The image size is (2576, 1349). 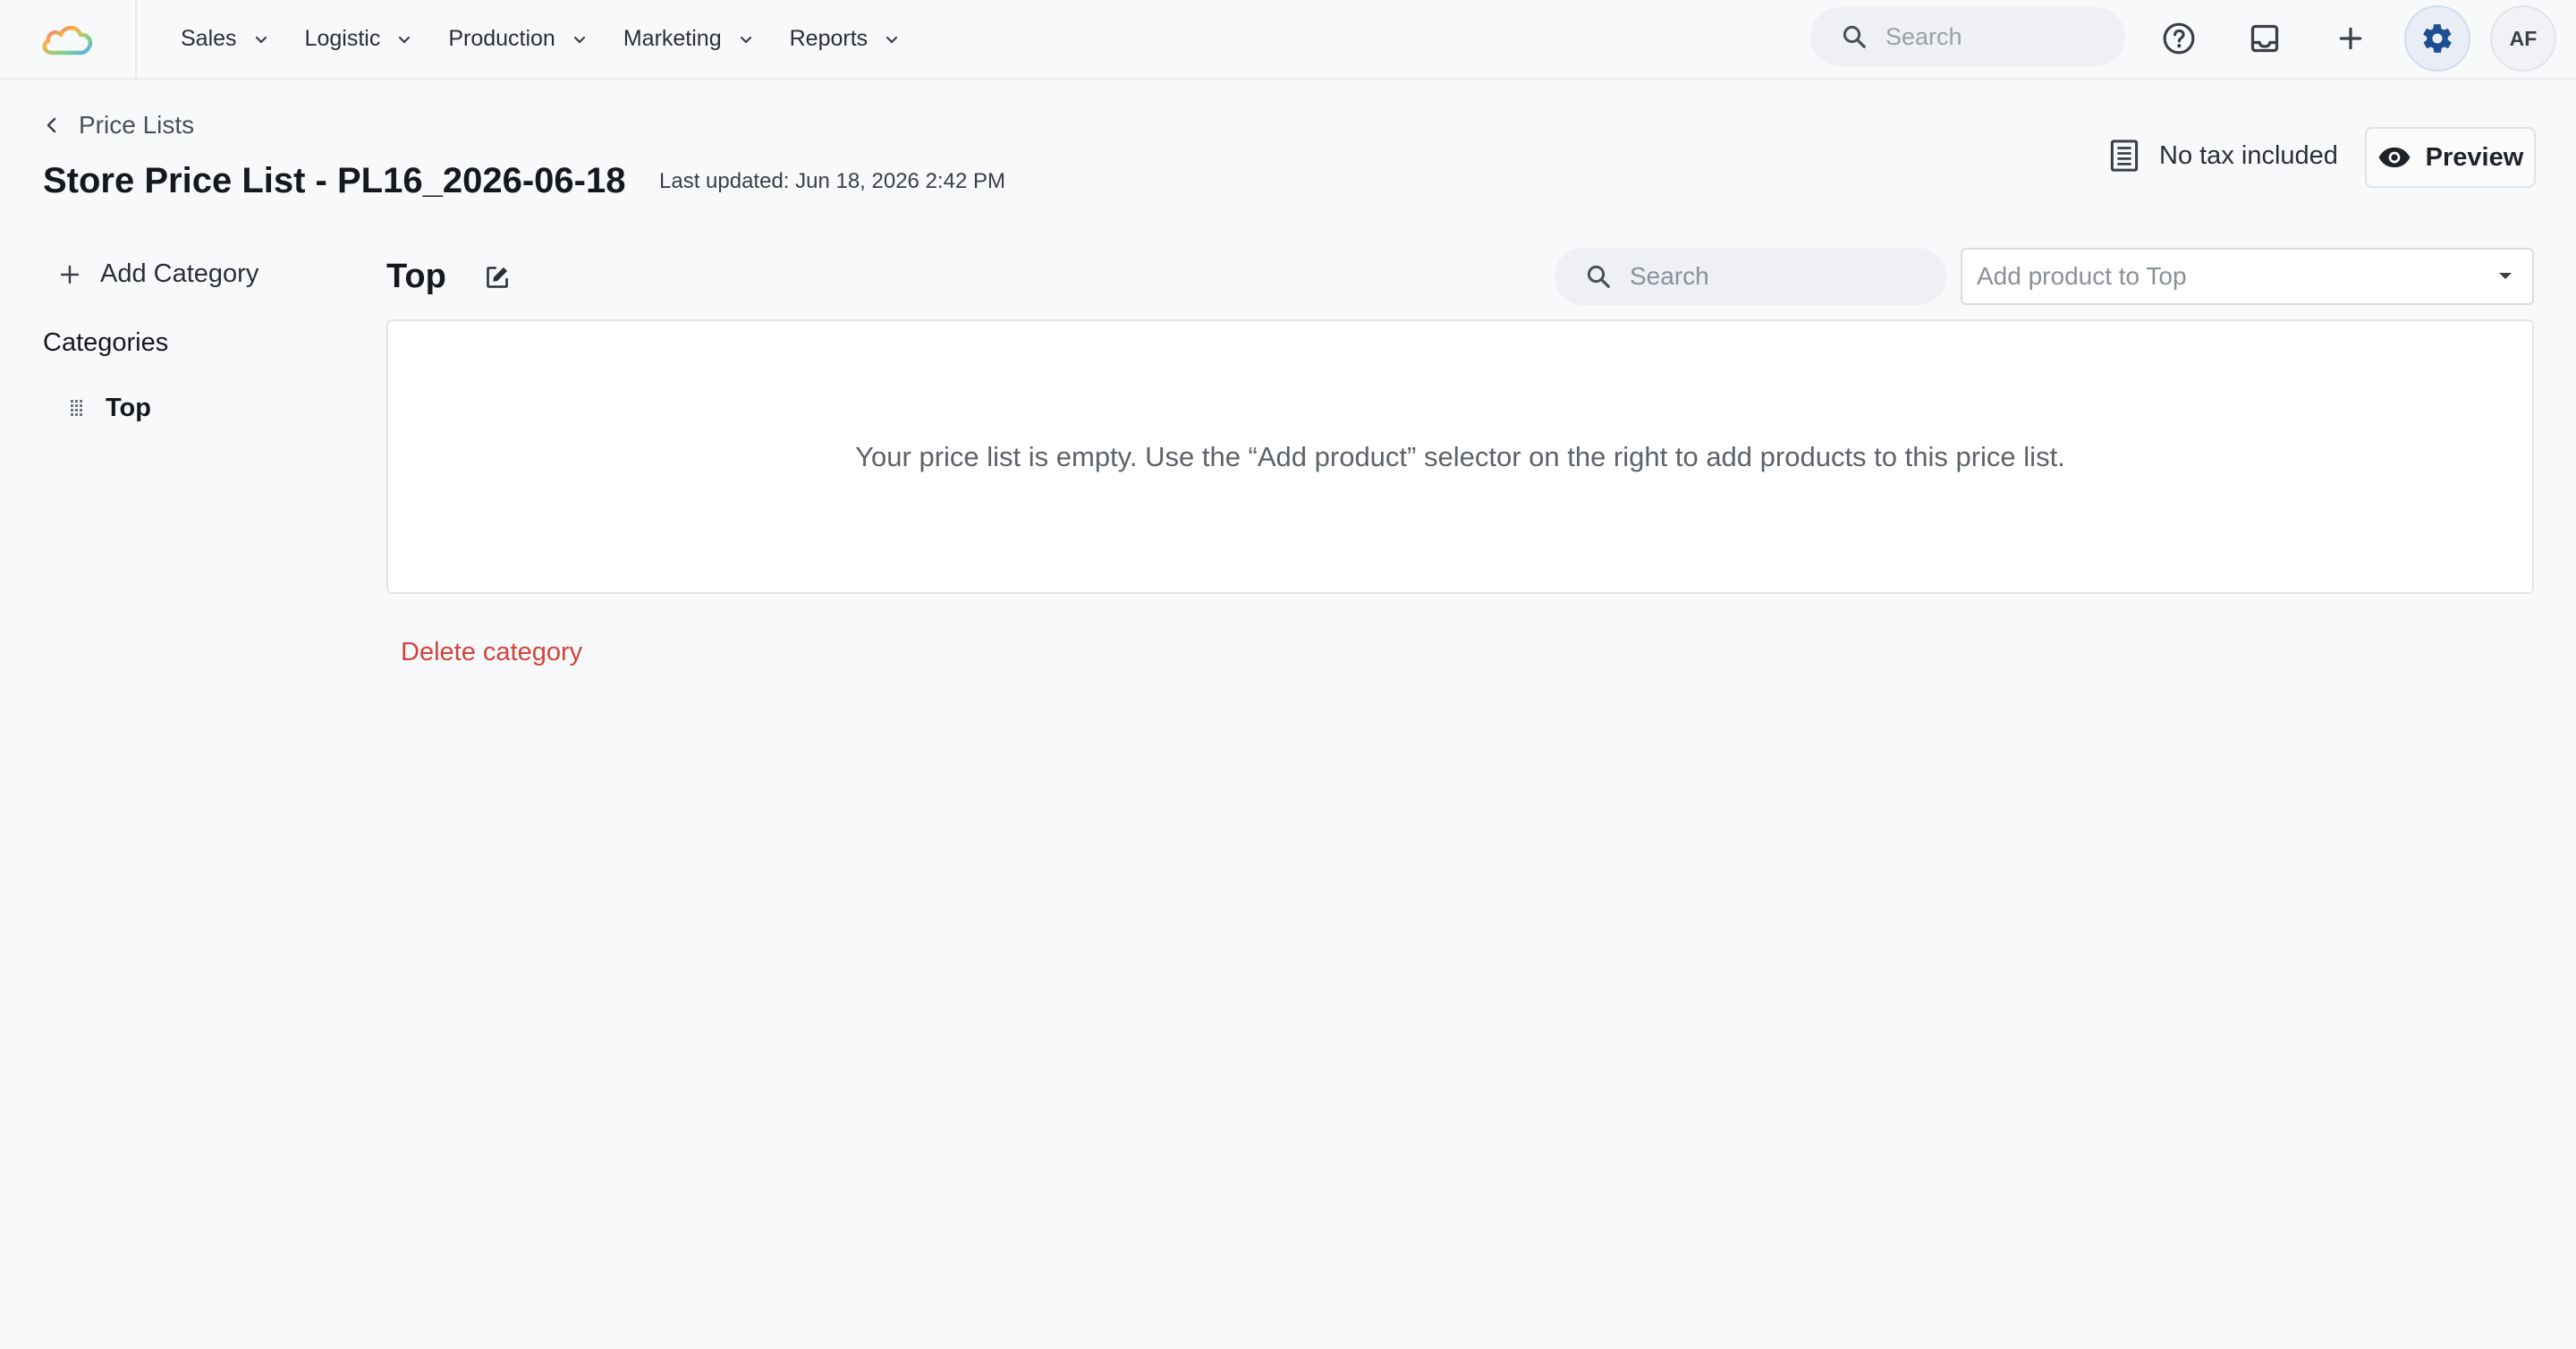 What do you see at coordinates (76, 409) in the screenshot?
I see `drag-handle-icon` at bounding box center [76, 409].